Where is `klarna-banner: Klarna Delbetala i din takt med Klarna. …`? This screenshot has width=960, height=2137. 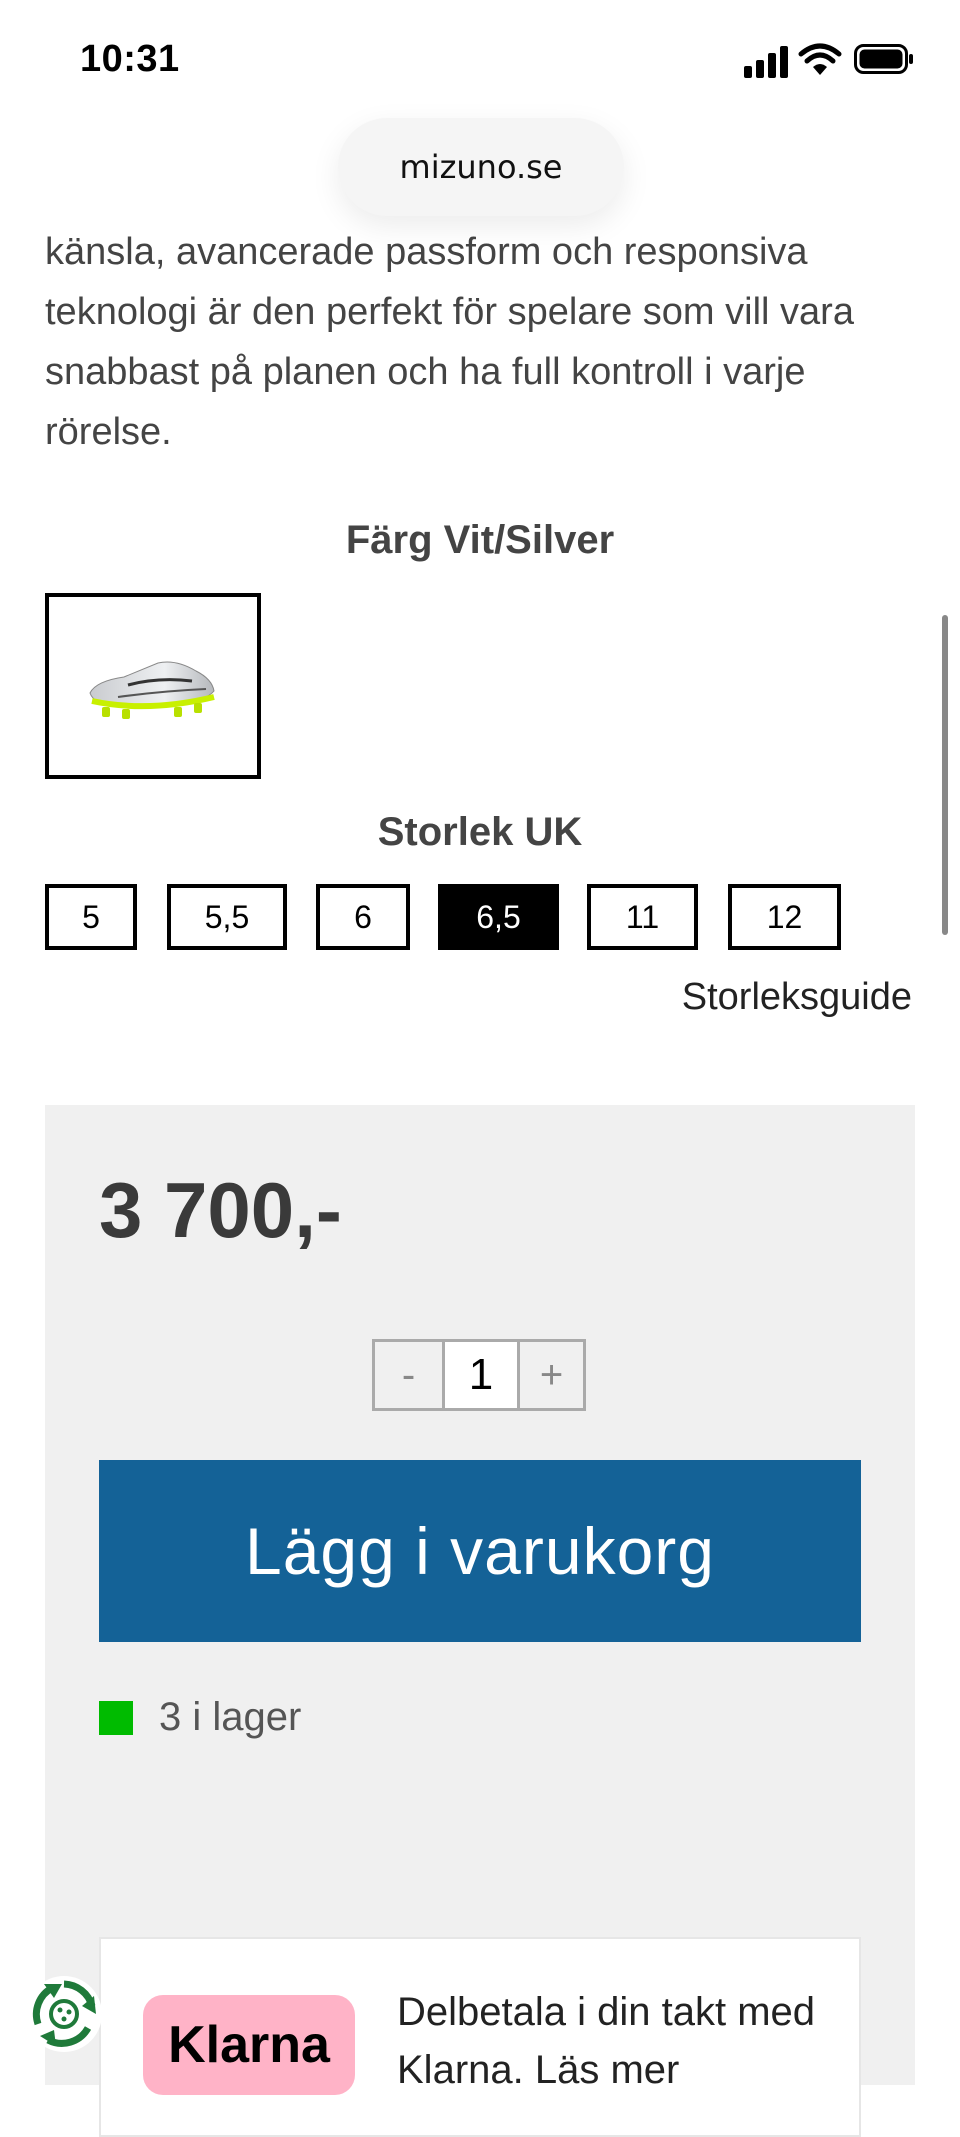 klarna-banner: Klarna Delbetala i din takt med Klarna. … is located at coordinates (480, 2037).